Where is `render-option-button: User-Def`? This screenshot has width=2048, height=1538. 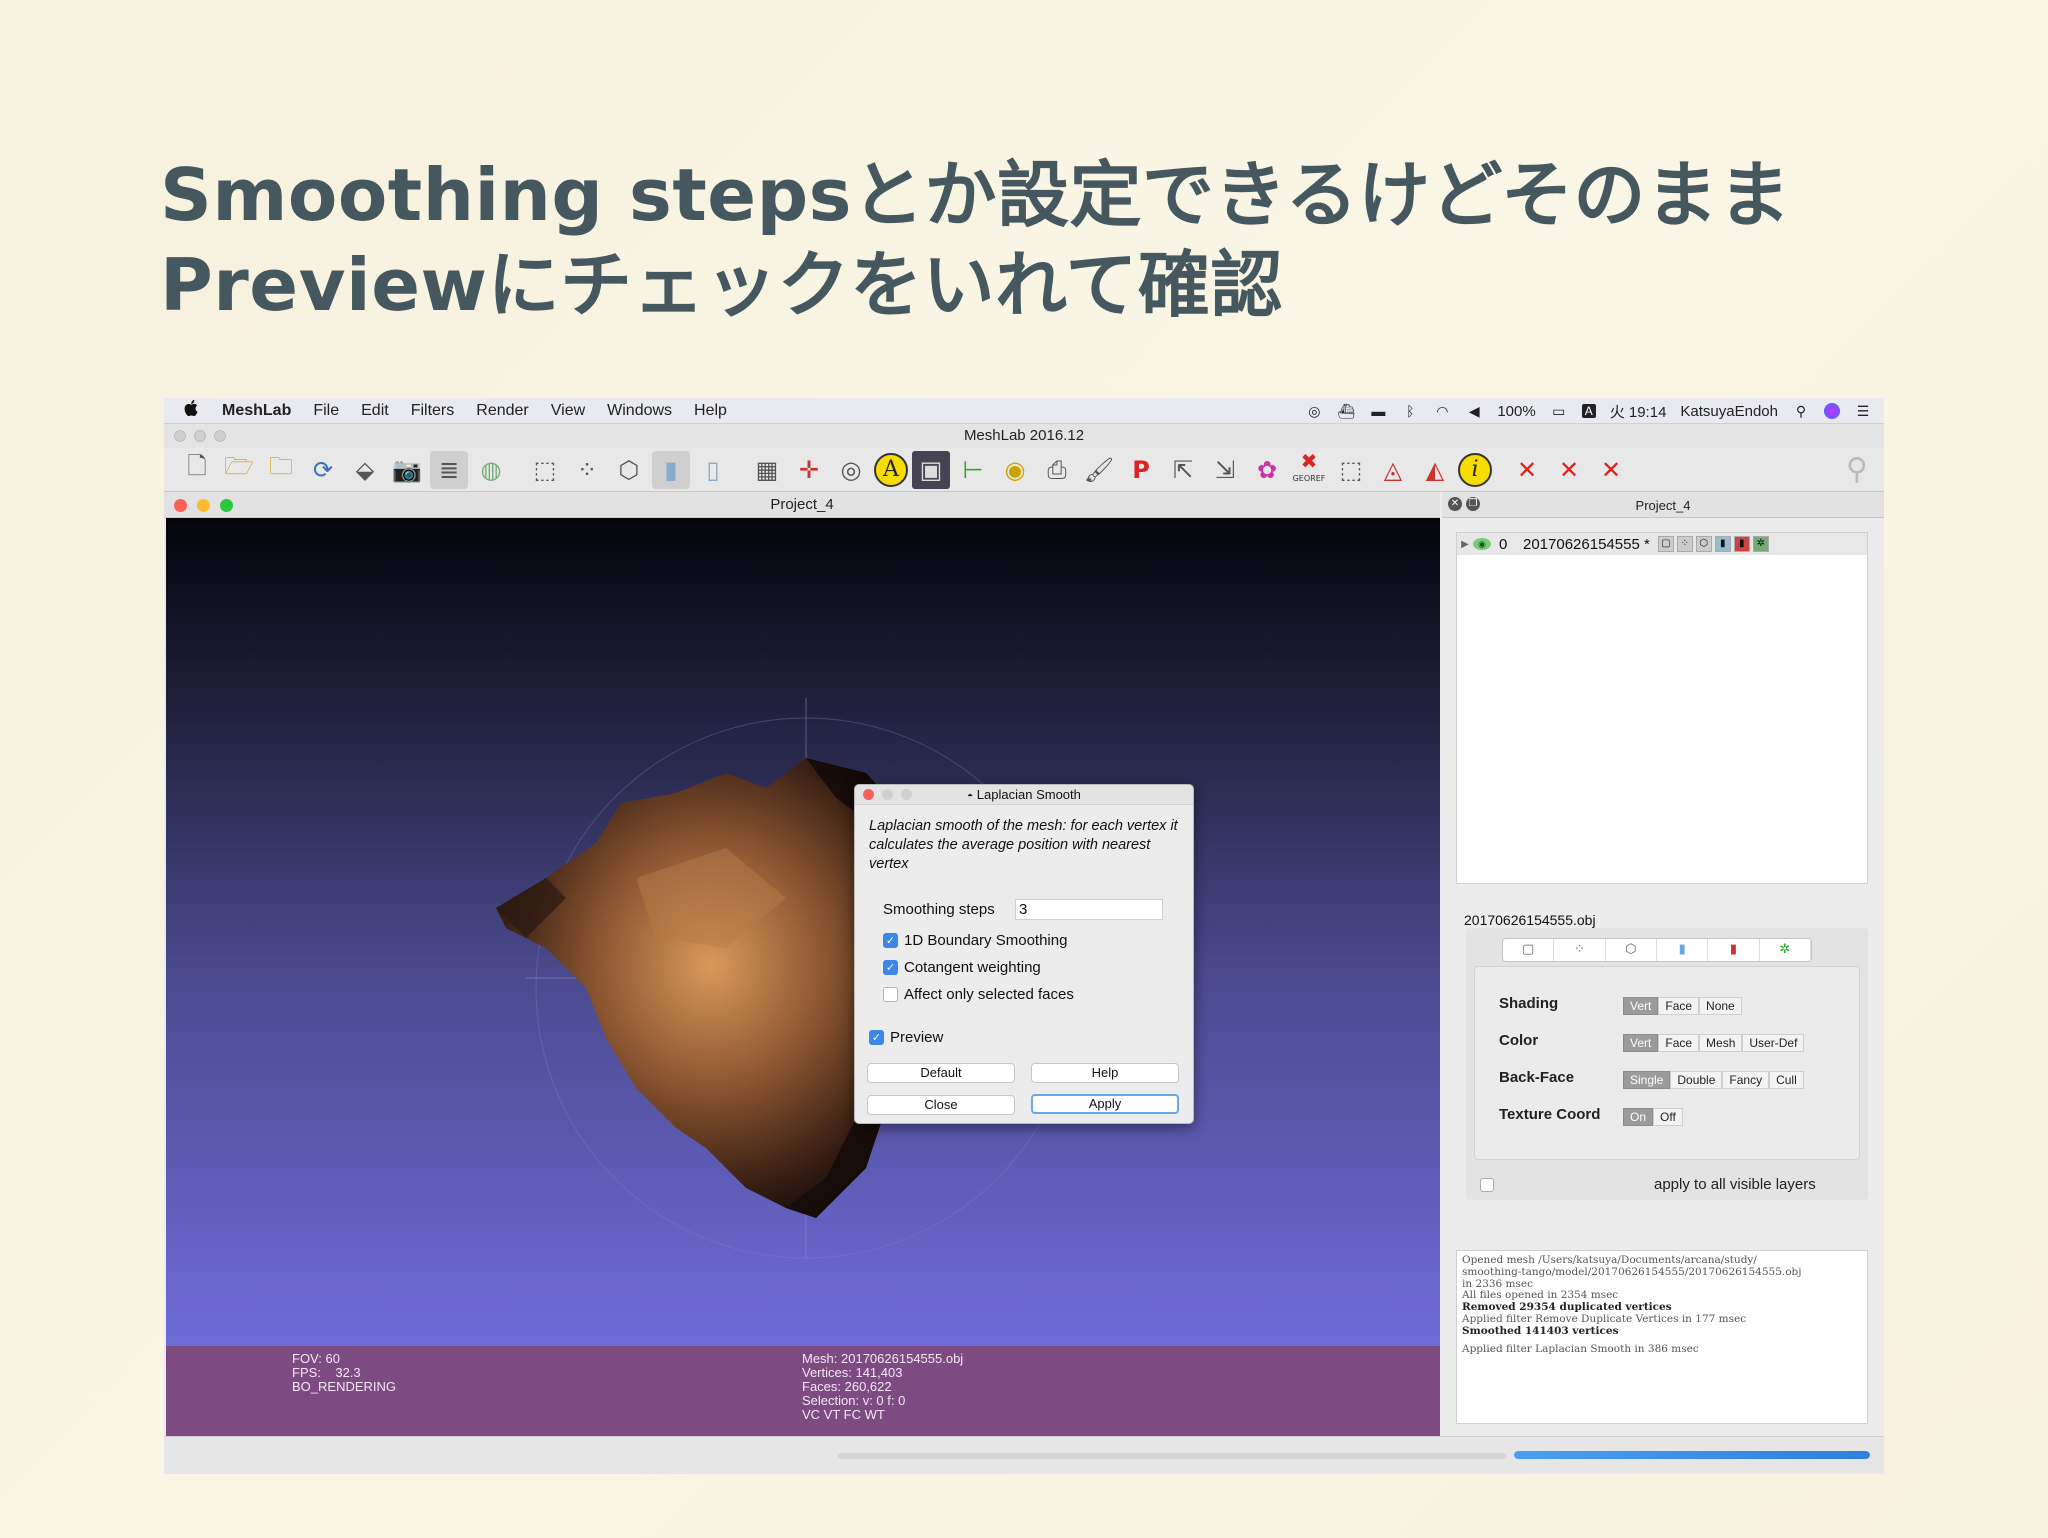 render-option-button: User-Def is located at coordinates (1773, 1043).